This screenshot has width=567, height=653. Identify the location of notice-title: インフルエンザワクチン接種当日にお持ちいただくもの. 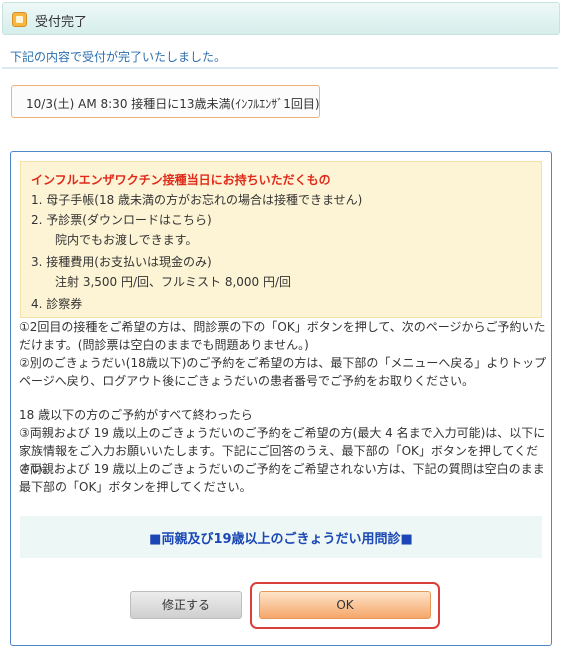
(181, 180).